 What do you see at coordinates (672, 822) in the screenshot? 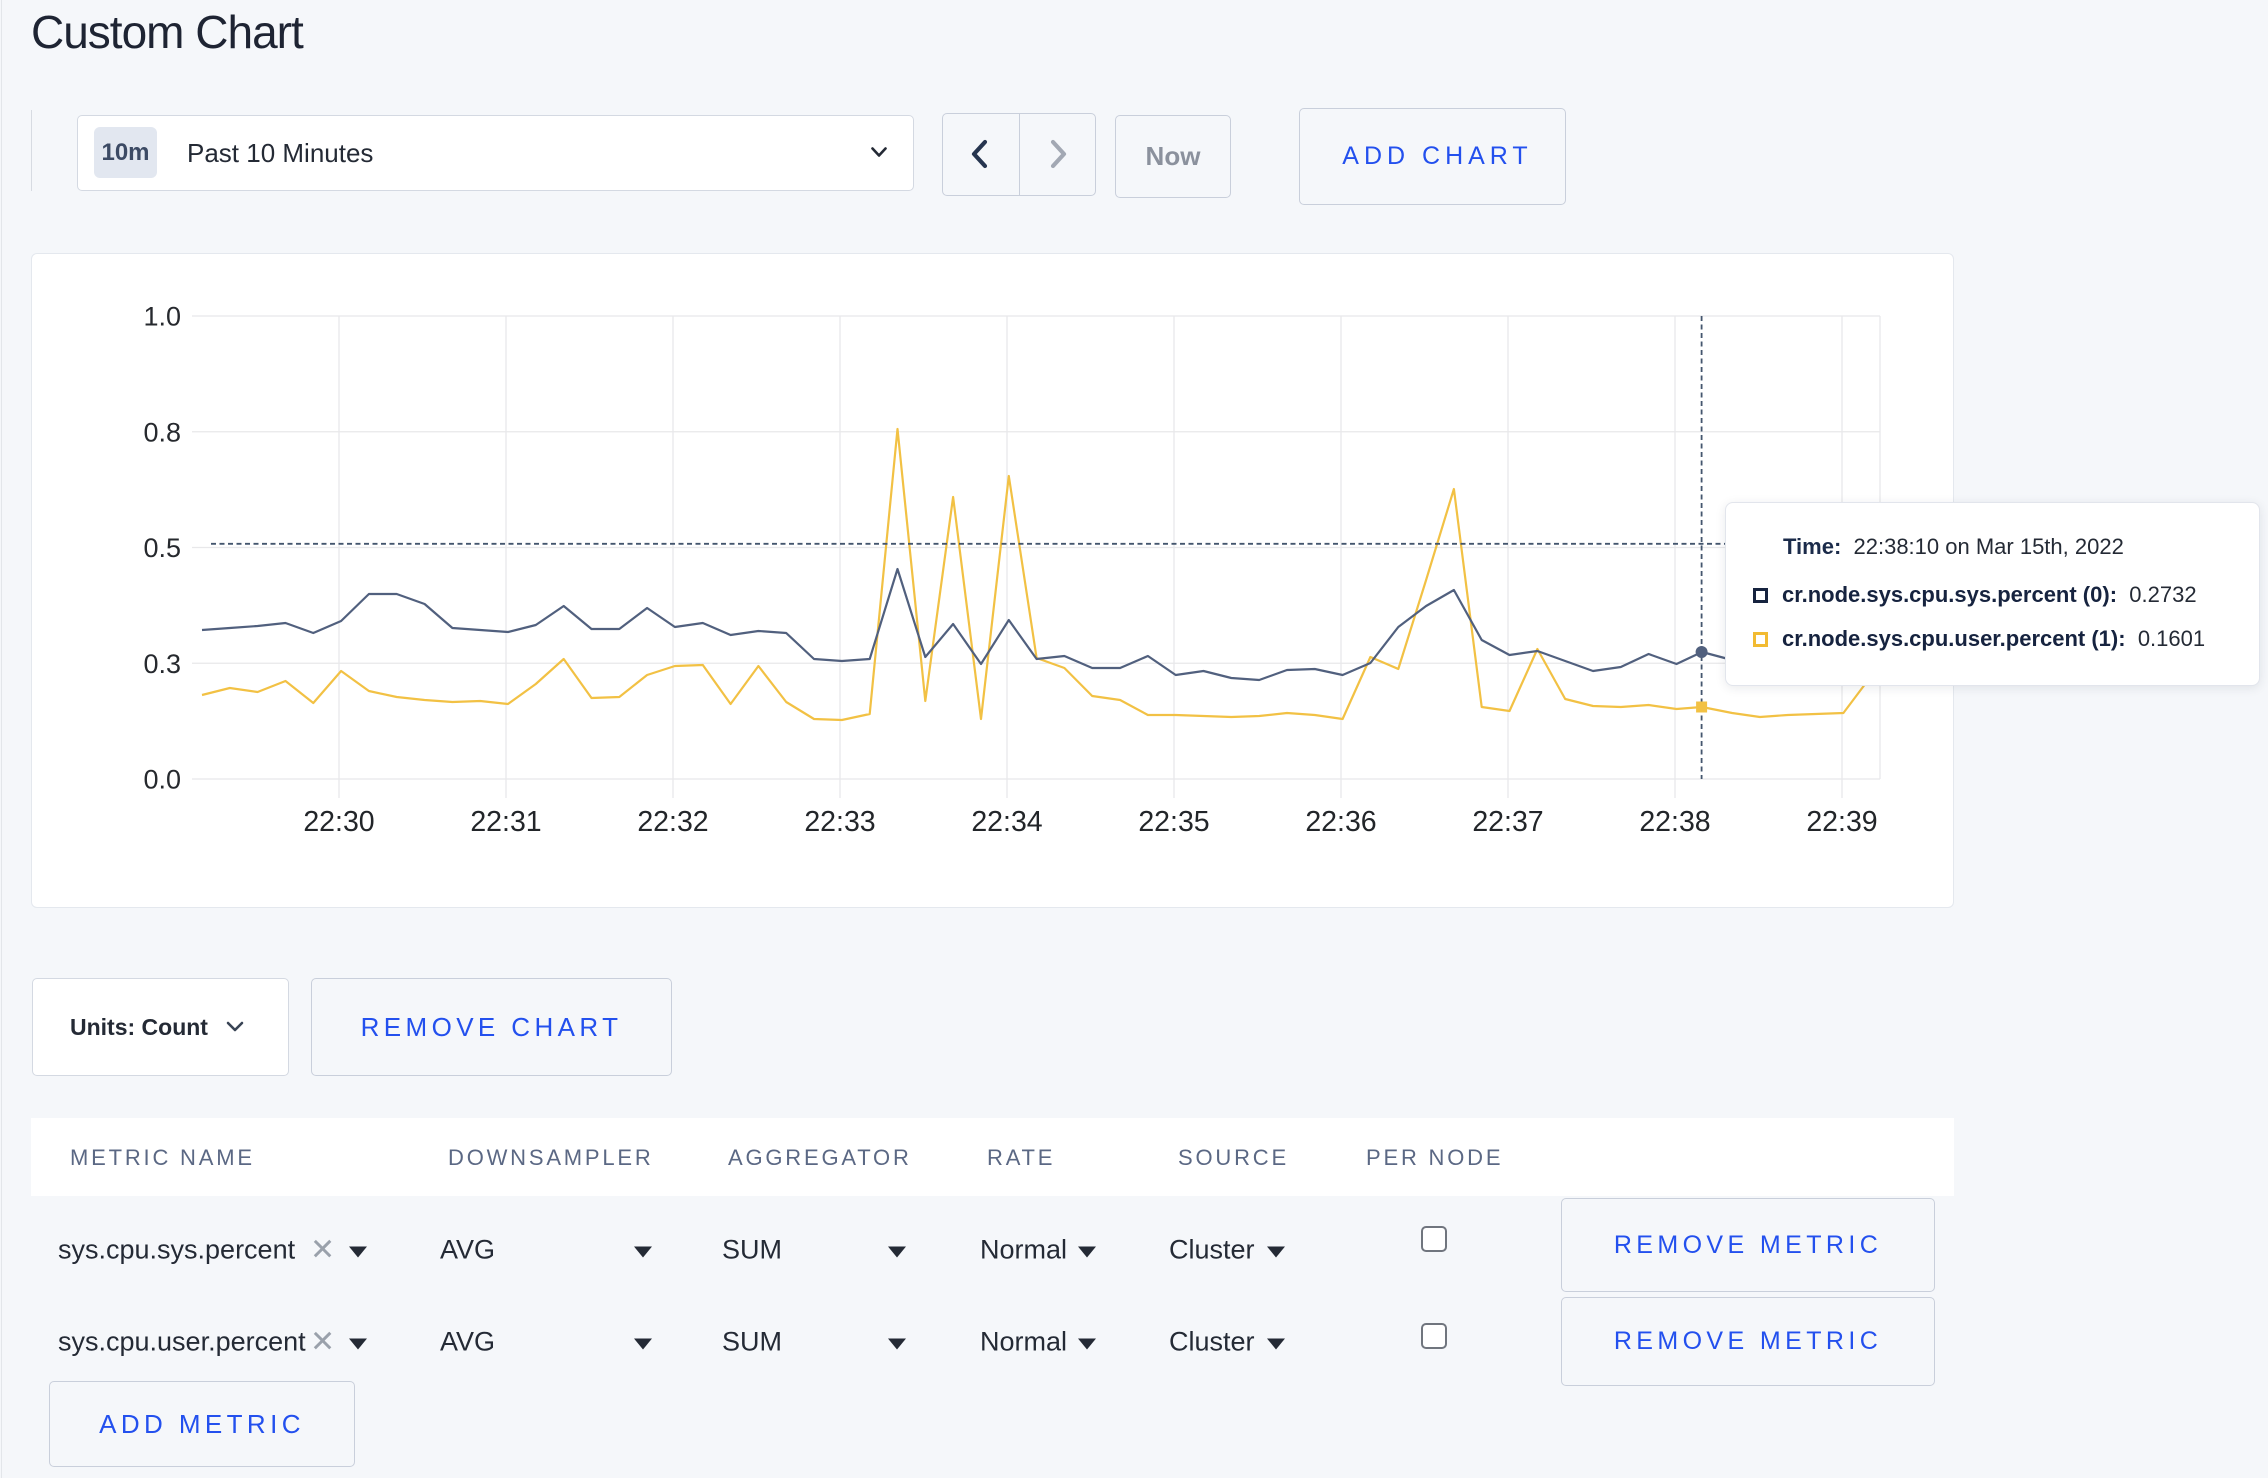
I see `svg-text: 22:32` at bounding box center [672, 822].